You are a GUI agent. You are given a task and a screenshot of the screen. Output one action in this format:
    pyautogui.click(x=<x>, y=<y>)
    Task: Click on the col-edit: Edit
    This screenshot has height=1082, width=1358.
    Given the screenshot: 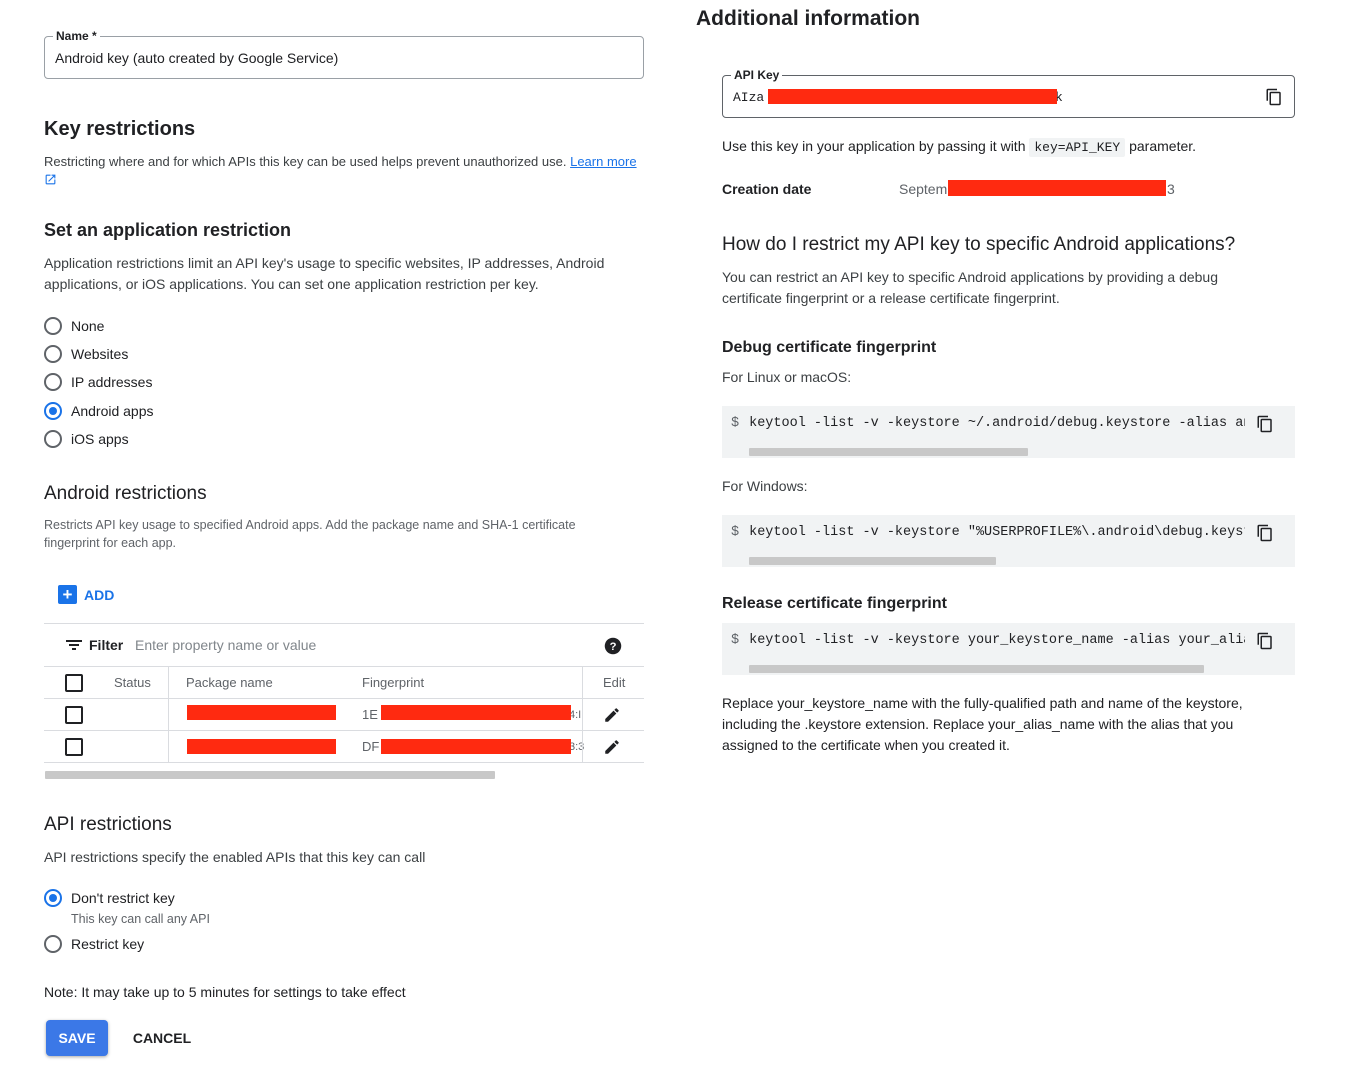 What is the action you would take?
    pyautogui.click(x=614, y=682)
    